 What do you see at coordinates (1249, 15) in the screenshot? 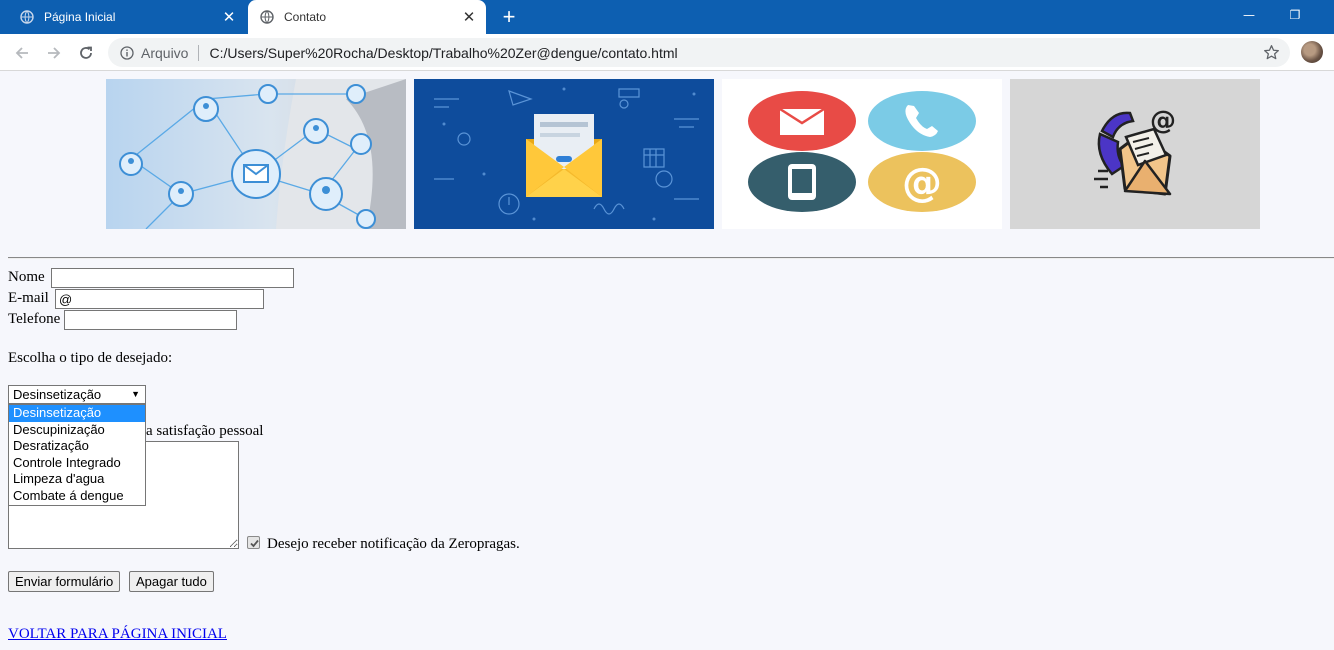
I see `minimize-button: —` at bounding box center [1249, 15].